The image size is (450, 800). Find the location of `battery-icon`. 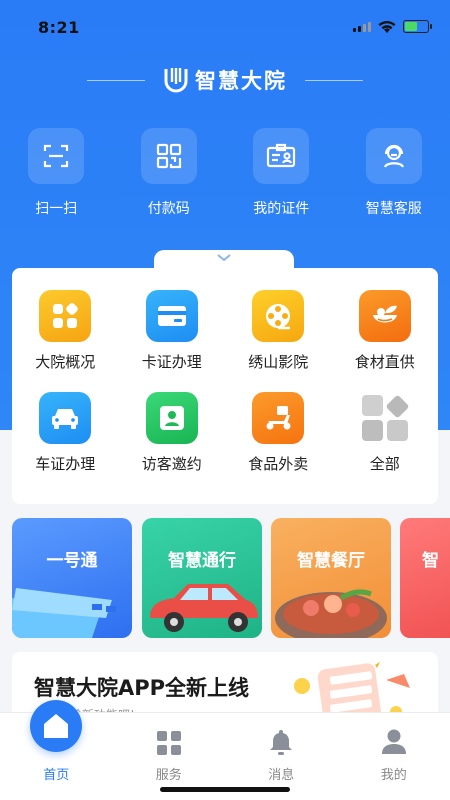

battery-icon is located at coordinates (417, 26).